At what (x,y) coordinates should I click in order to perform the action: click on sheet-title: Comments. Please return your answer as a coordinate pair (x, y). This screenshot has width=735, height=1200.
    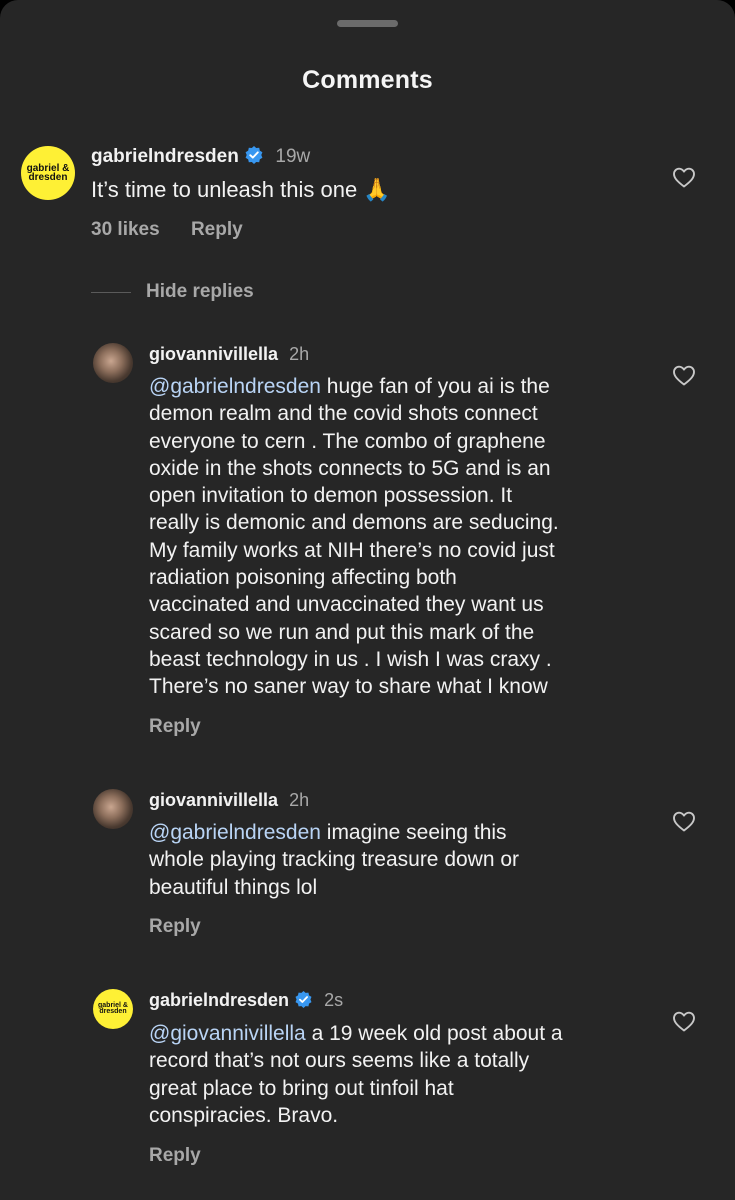
    Looking at the image, I should click on (367, 80).